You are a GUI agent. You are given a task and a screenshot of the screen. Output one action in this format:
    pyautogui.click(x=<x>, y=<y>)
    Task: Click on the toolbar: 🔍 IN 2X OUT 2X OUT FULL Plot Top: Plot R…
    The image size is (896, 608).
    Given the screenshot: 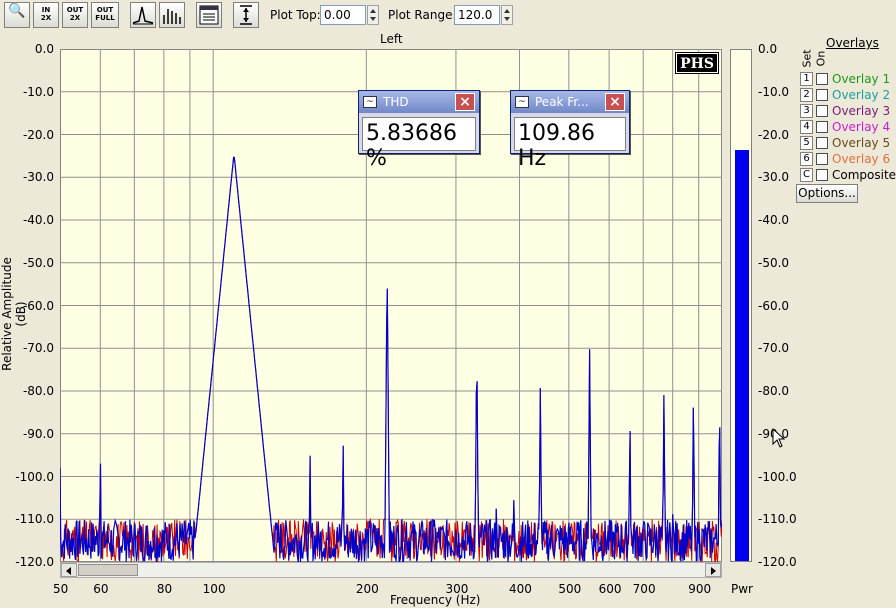 What is the action you would take?
    pyautogui.click(x=448, y=15)
    